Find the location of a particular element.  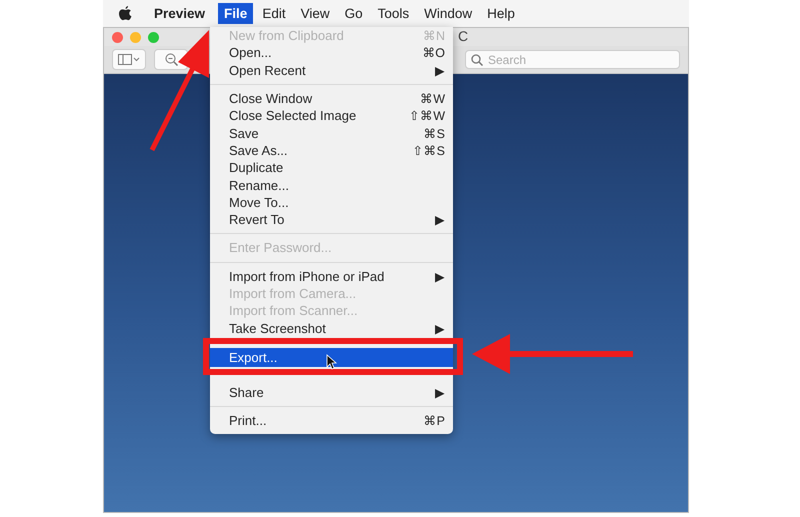

zoom-out-icon is located at coordinates (171, 59).